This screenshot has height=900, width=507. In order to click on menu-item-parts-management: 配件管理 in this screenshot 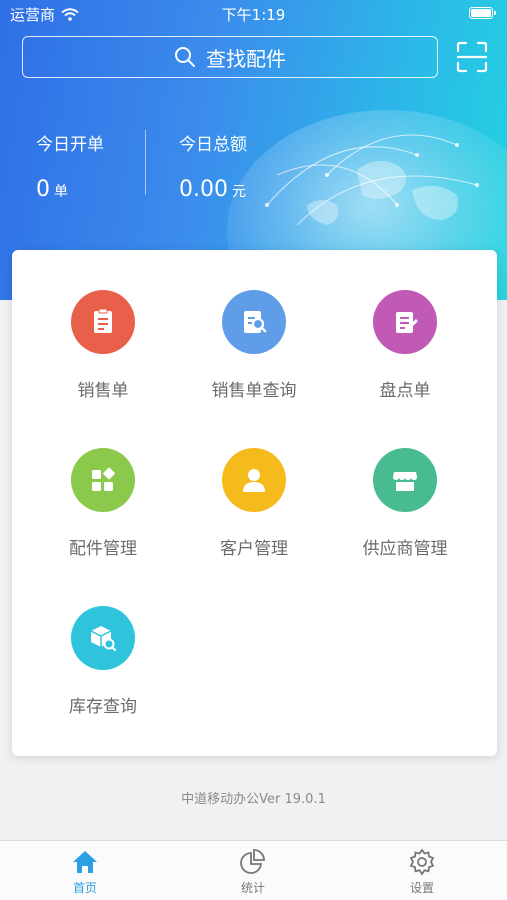, I will do `click(103, 503)`.